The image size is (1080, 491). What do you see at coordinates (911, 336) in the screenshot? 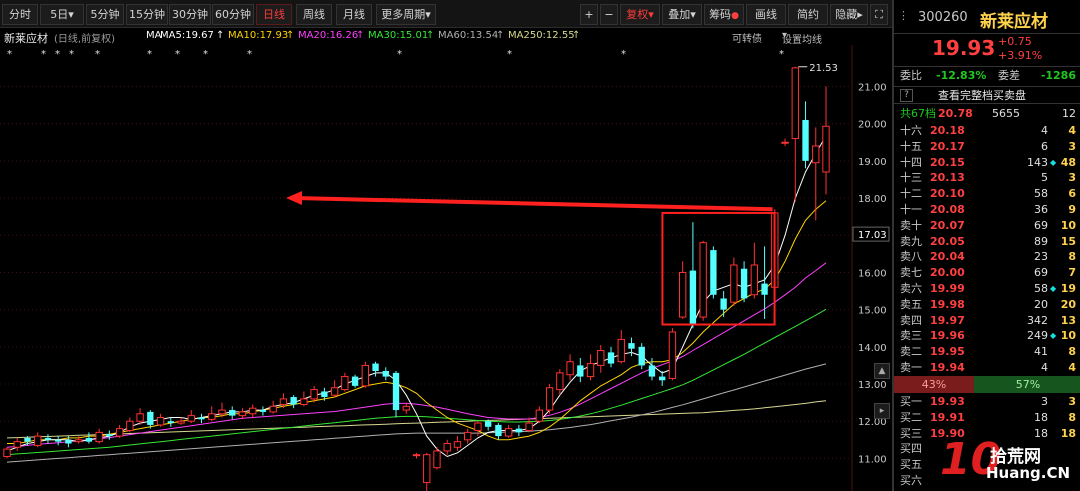
I see `sell-level-label: 卖三` at bounding box center [911, 336].